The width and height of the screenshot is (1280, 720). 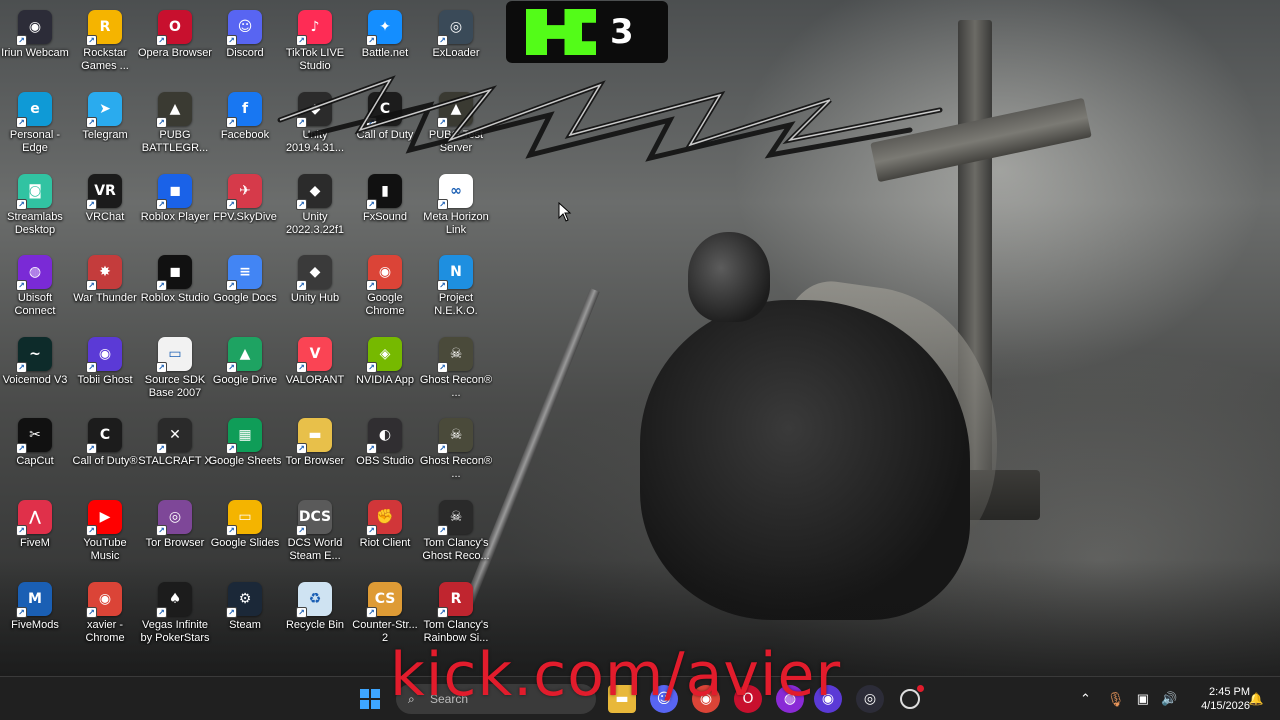 I want to click on google-drive-icon: ▲ ↗, so click(x=244, y=355).